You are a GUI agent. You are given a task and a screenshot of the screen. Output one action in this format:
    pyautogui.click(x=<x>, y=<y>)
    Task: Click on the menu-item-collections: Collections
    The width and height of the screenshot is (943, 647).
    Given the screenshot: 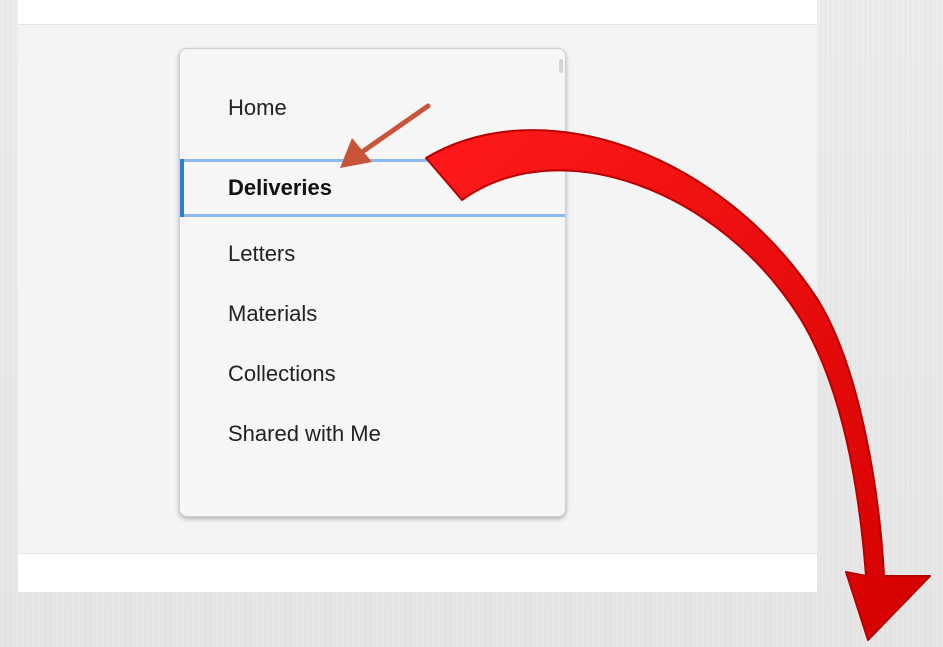 What is the action you would take?
    pyautogui.click(x=372, y=374)
    